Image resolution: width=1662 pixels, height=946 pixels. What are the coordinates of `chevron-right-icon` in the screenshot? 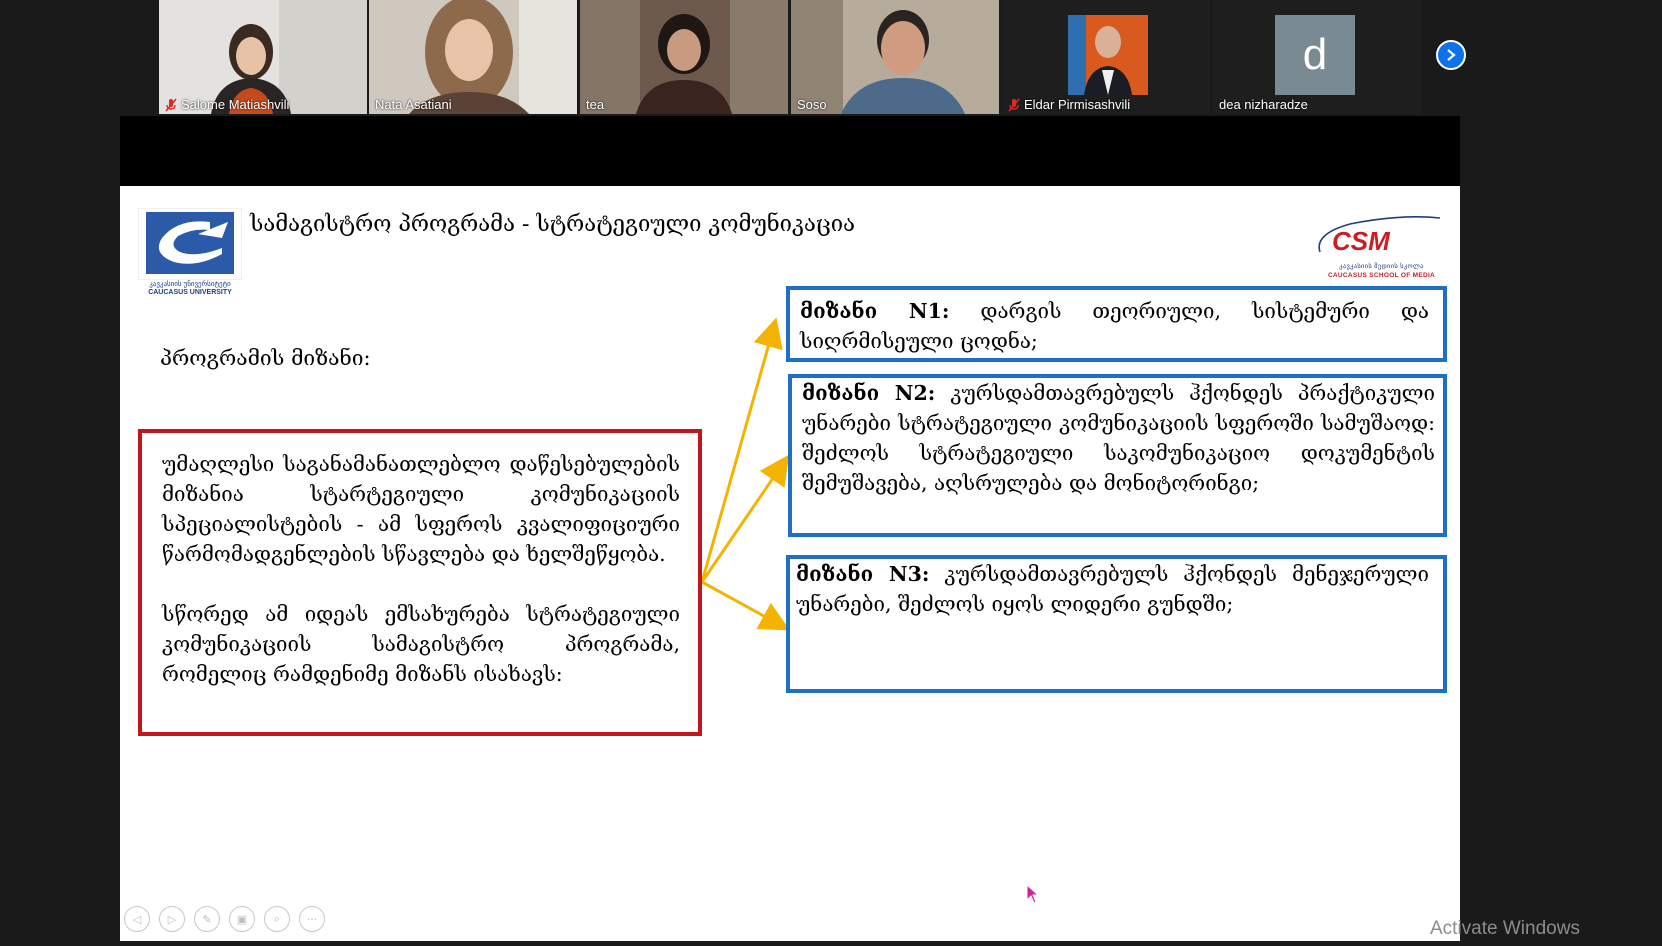 It's located at (1451, 55).